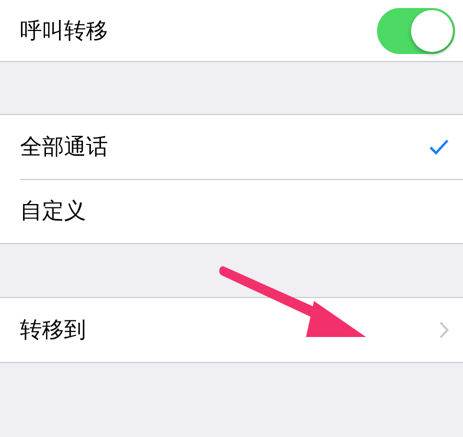 The image size is (463, 437). Describe the element at coordinates (53, 331) in the screenshot. I see `row-label: 转移到` at that location.